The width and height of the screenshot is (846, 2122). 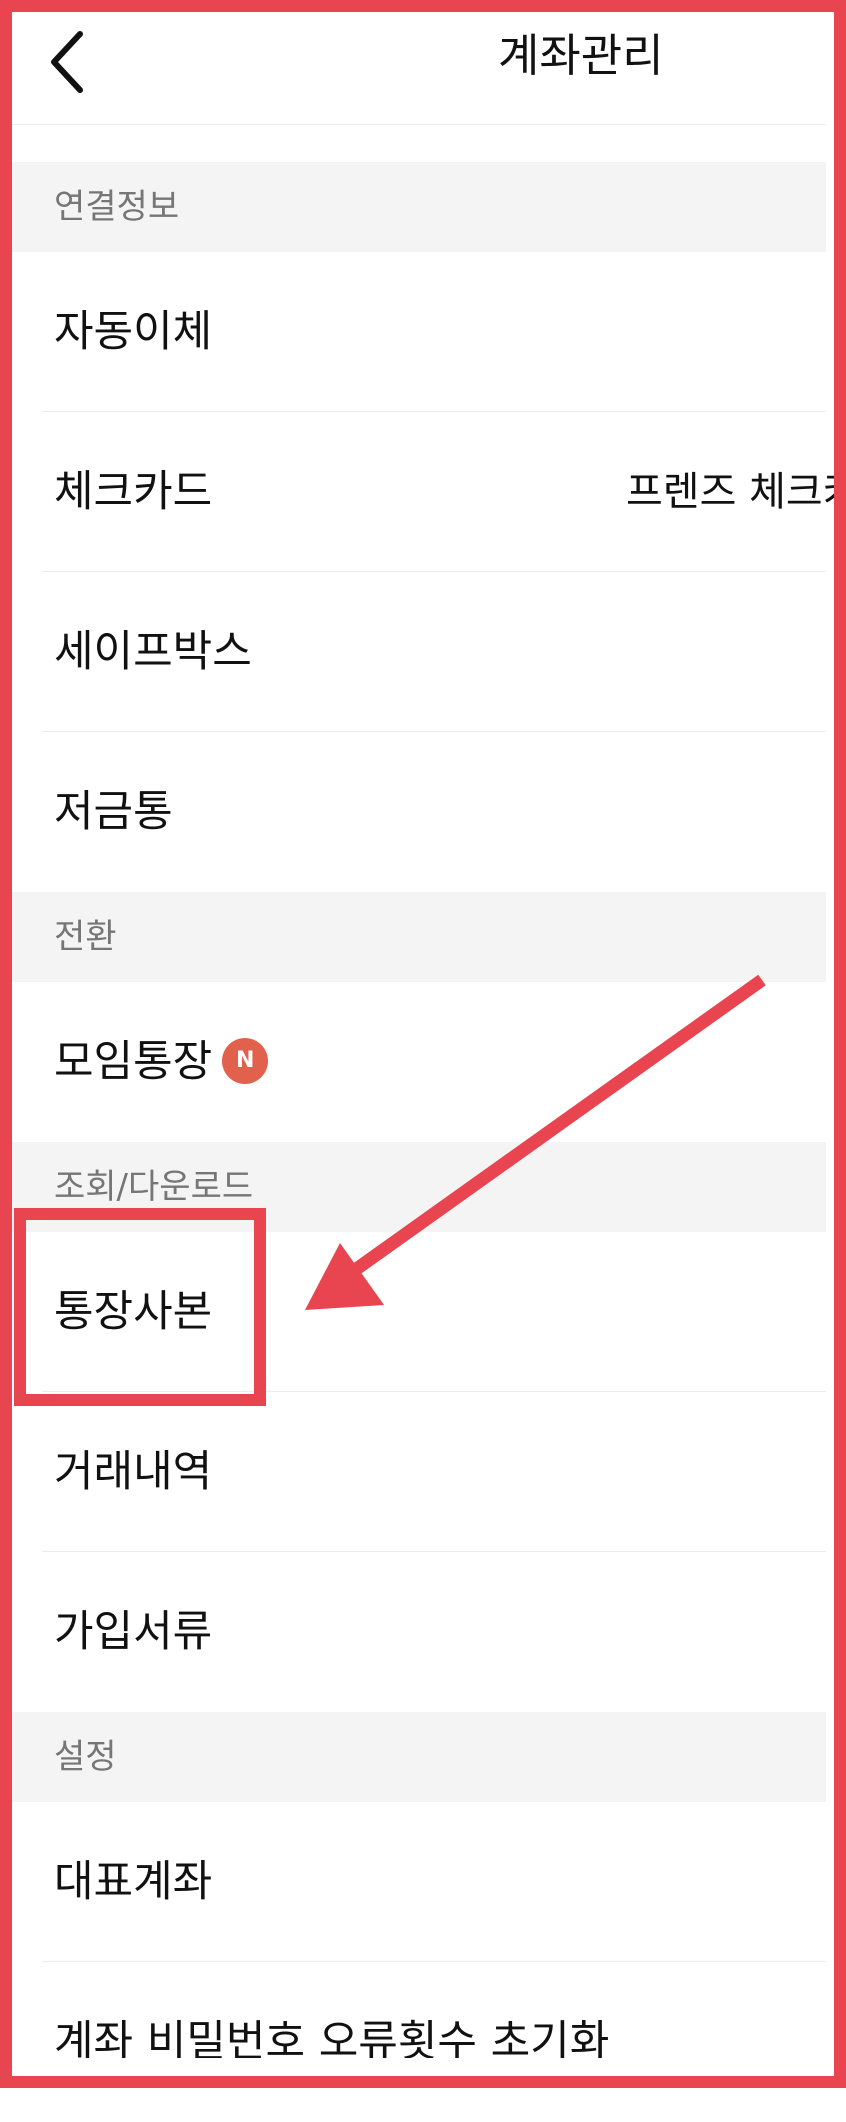 What do you see at coordinates (133, 332) in the screenshot?
I see `menu-item-label: 자동이체` at bounding box center [133, 332].